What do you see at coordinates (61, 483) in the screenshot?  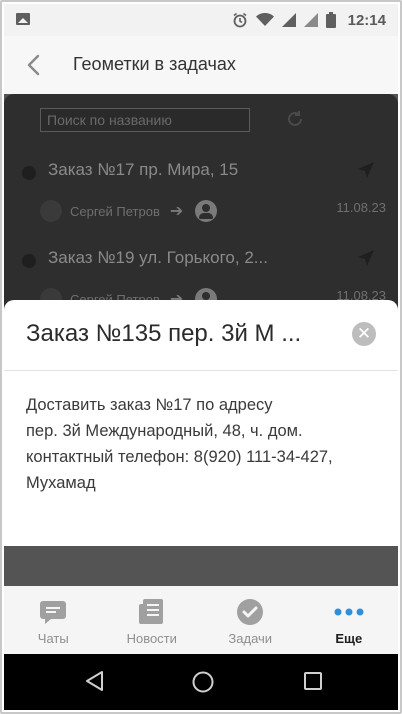 I see `description-line: Мухамад` at bounding box center [61, 483].